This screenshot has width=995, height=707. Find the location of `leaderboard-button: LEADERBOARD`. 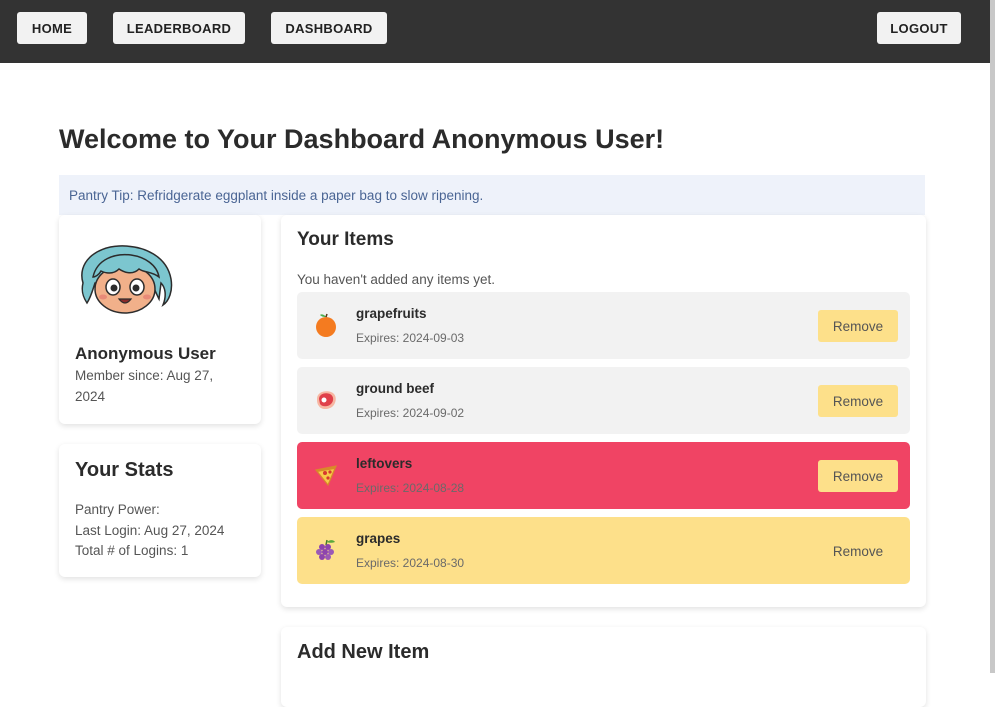

leaderboard-button: LEADERBOARD is located at coordinates (179, 28).